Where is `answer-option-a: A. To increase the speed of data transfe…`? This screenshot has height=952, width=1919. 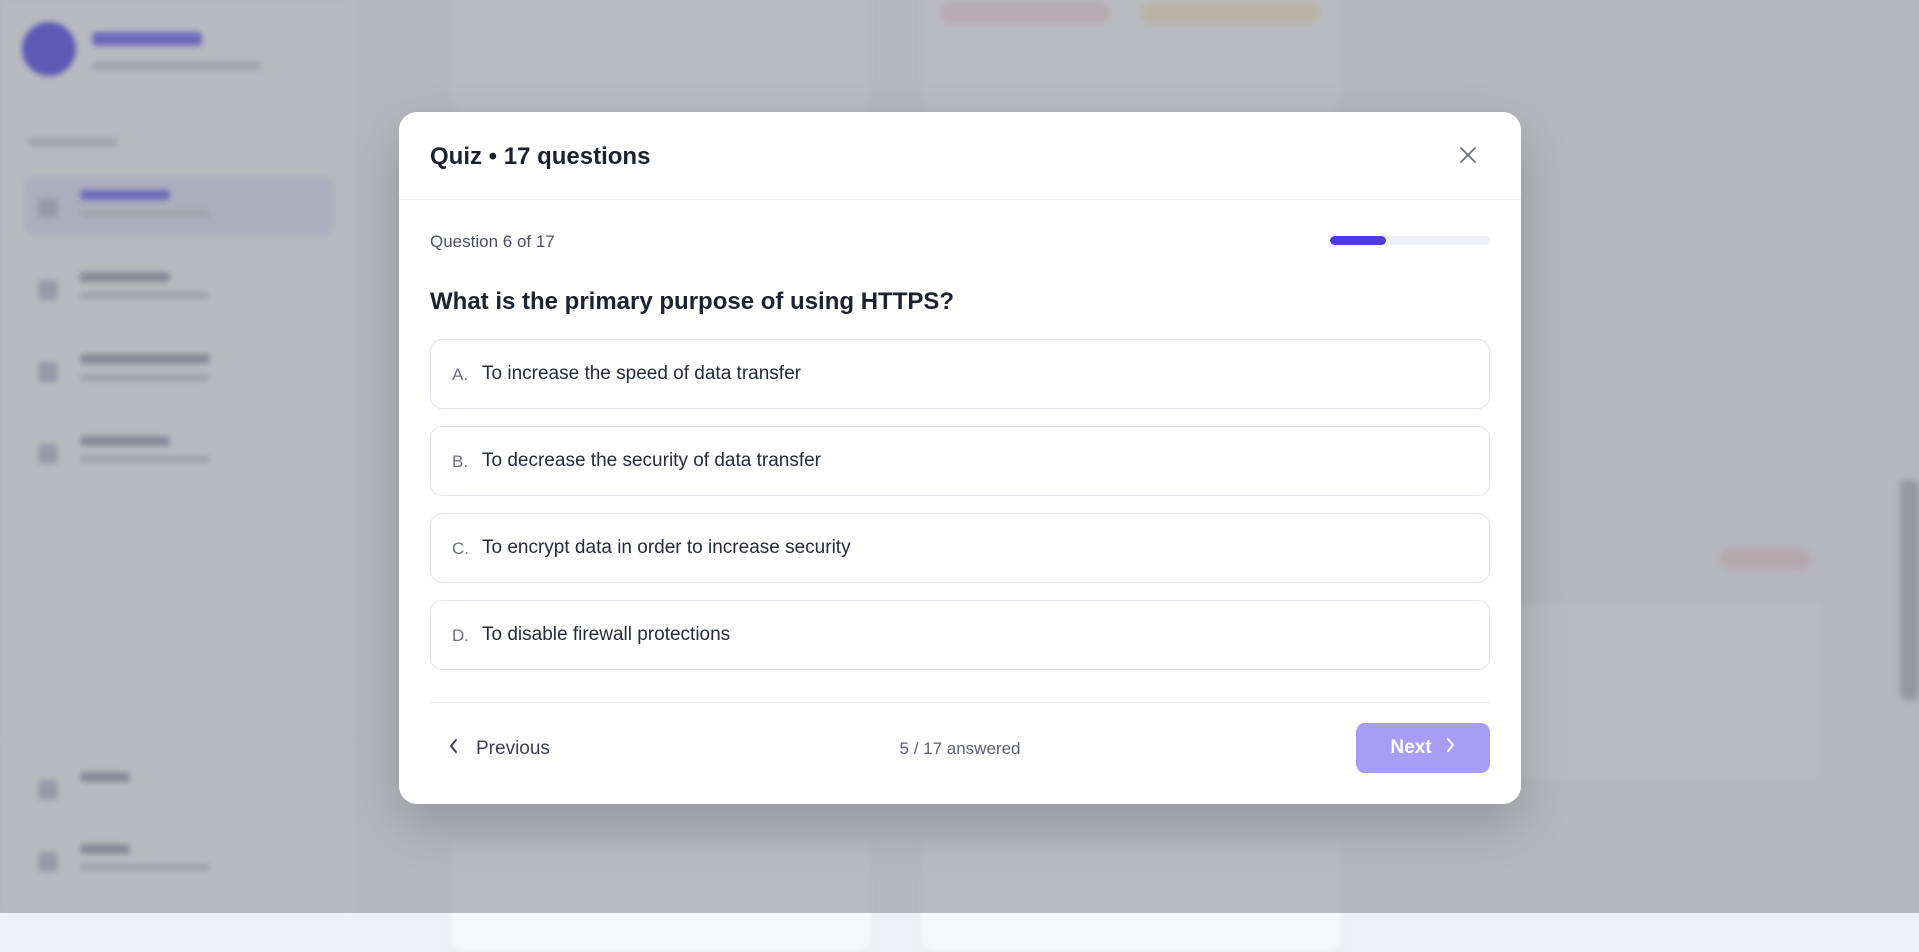
answer-option-a: A. To increase the speed of data transfe… is located at coordinates (960, 374).